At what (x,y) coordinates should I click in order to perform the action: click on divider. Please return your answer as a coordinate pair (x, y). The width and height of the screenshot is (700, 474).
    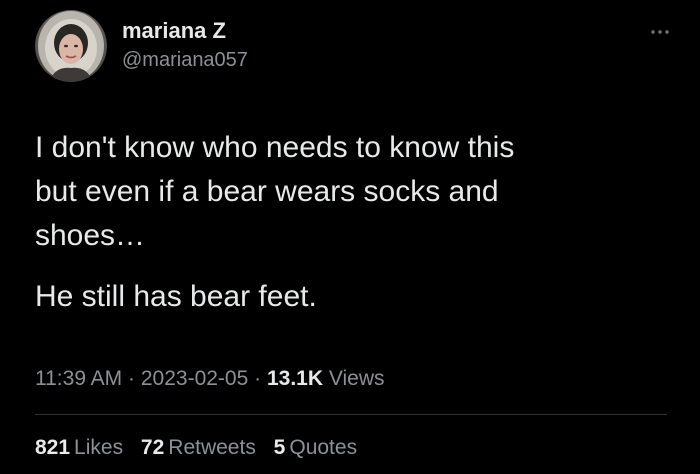
    Looking at the image, I should click on (351, 414).